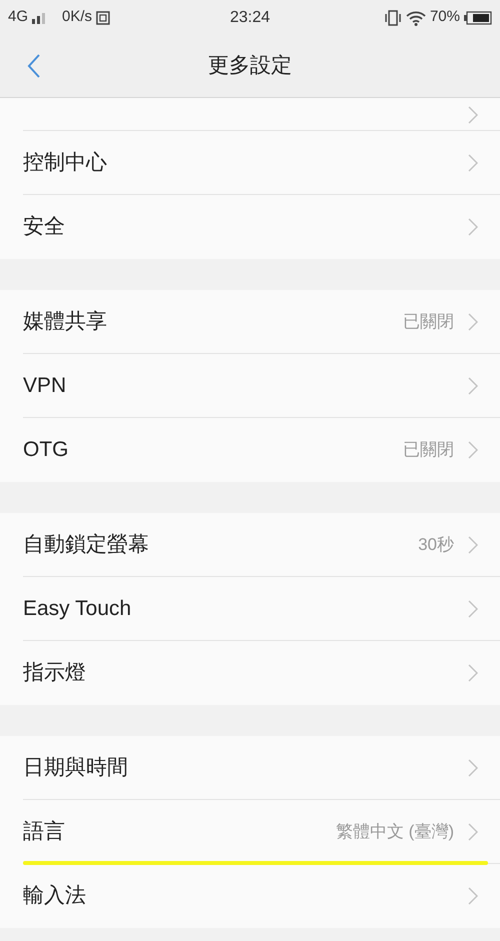  I want to click on row-label: 指示燈, so click(54, 673).